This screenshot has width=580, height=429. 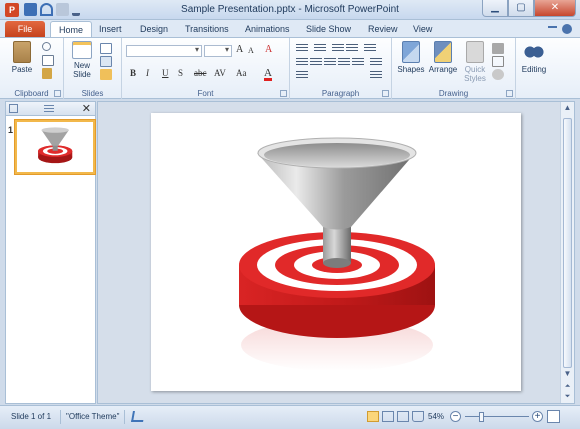 What do you see at coordinates (370, 48) in the screenshot?
I see `line-spacing-icon` at bounding box center [370, 48].